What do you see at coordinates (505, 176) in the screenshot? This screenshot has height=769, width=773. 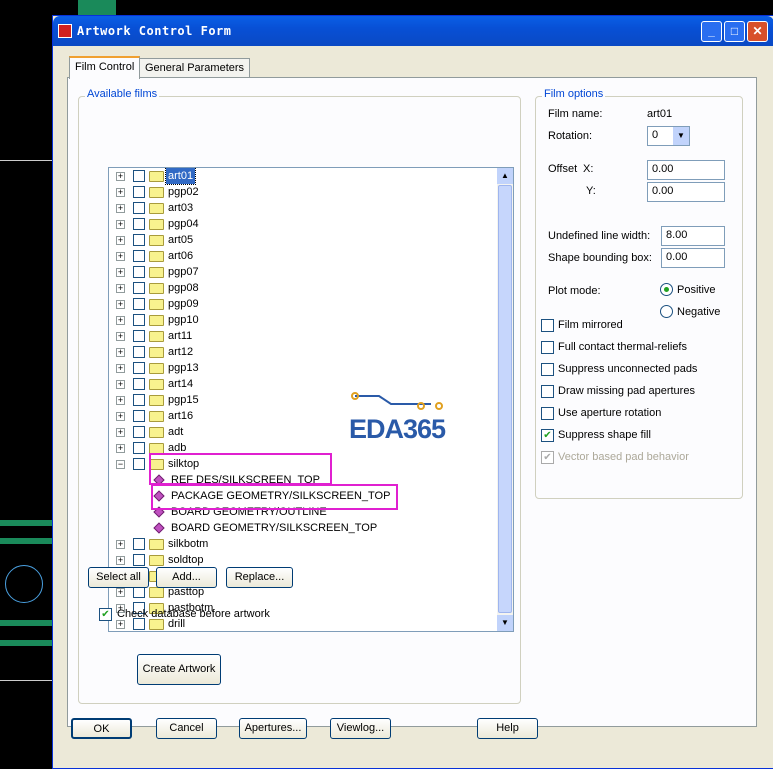 I see `scroll-up-icon: ▲` at bounding box center [505, 176].